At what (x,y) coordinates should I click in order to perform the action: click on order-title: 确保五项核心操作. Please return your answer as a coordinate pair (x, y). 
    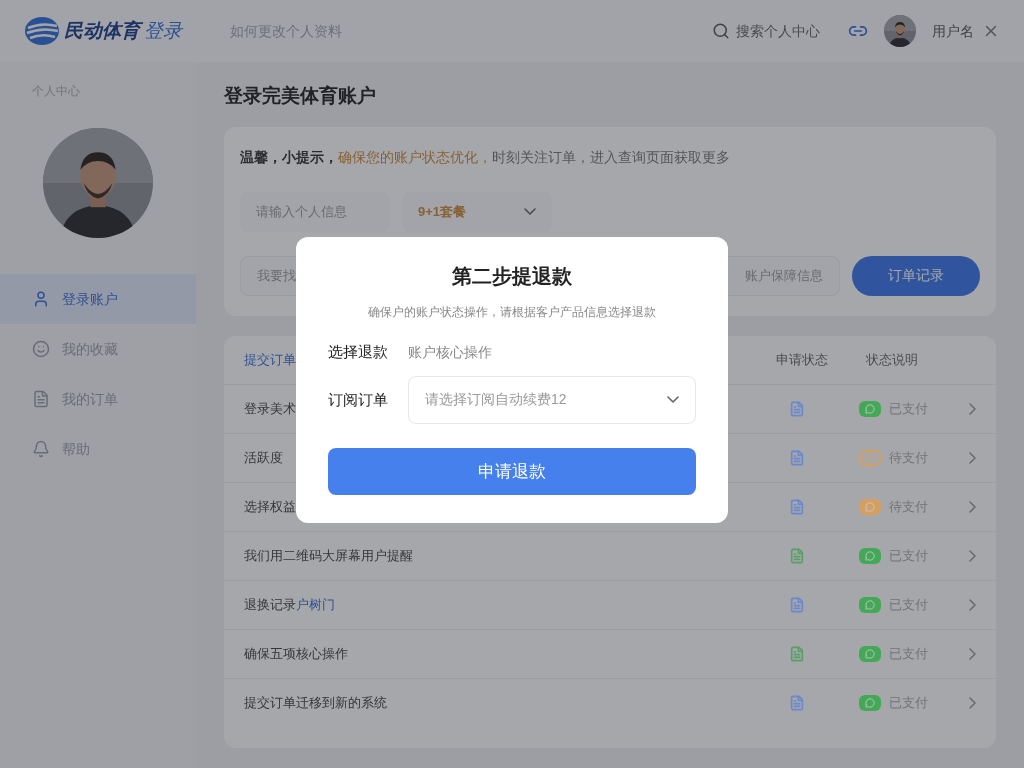
    Looking at the image, I should click on (296, 653).